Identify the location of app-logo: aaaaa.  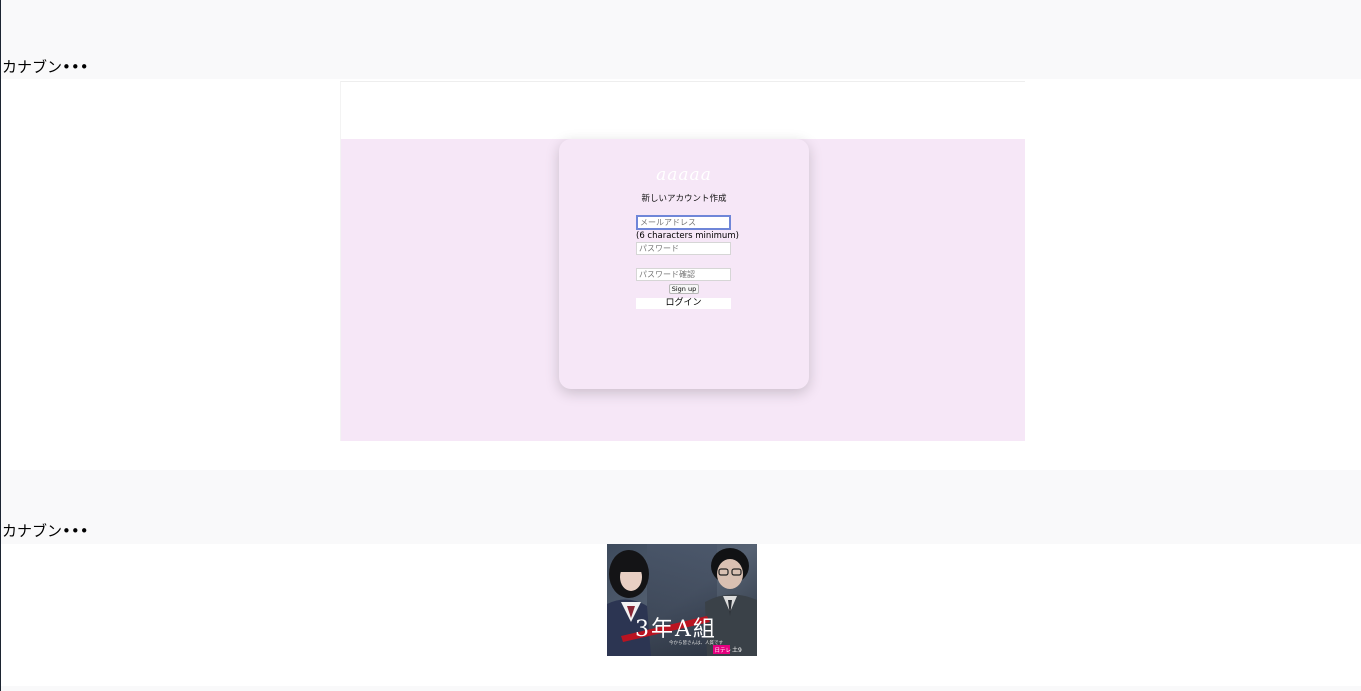
(684, 175).